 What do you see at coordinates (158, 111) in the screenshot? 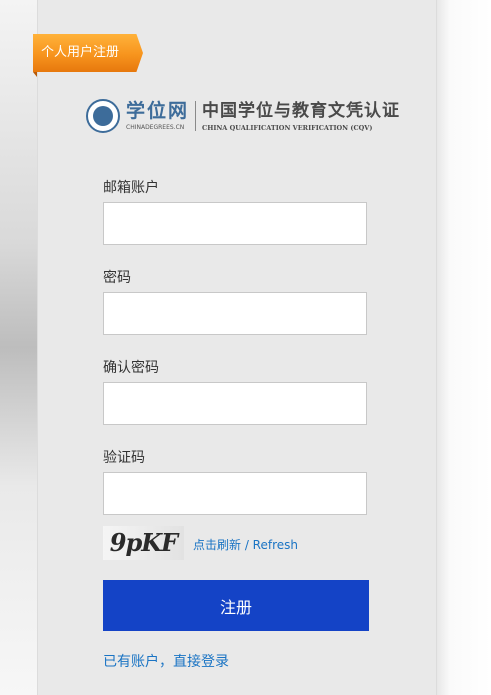
I see `logo-brand-cn: 学位网` at bounding box center [158, 111].